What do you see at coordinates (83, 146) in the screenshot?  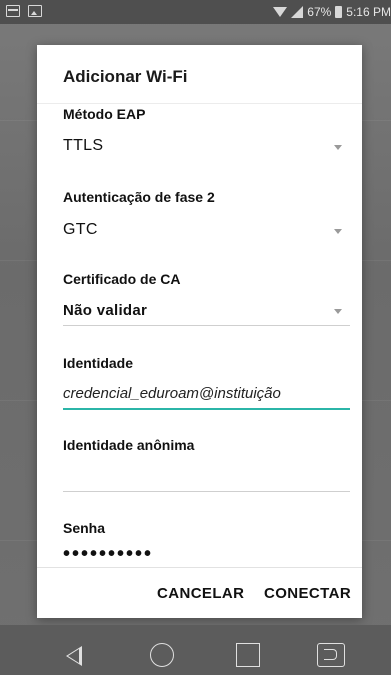 I see `eap-method-select: TTLS` at bounding box center [83, 146].